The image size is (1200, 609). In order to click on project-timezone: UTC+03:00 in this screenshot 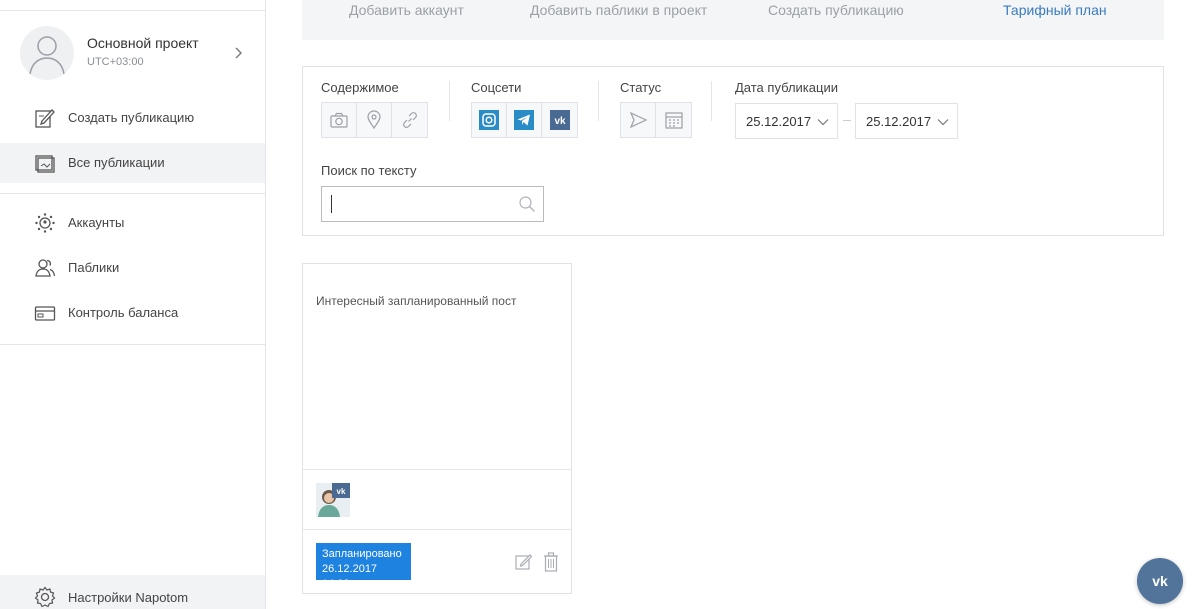, I will do `click(115, 62)`.